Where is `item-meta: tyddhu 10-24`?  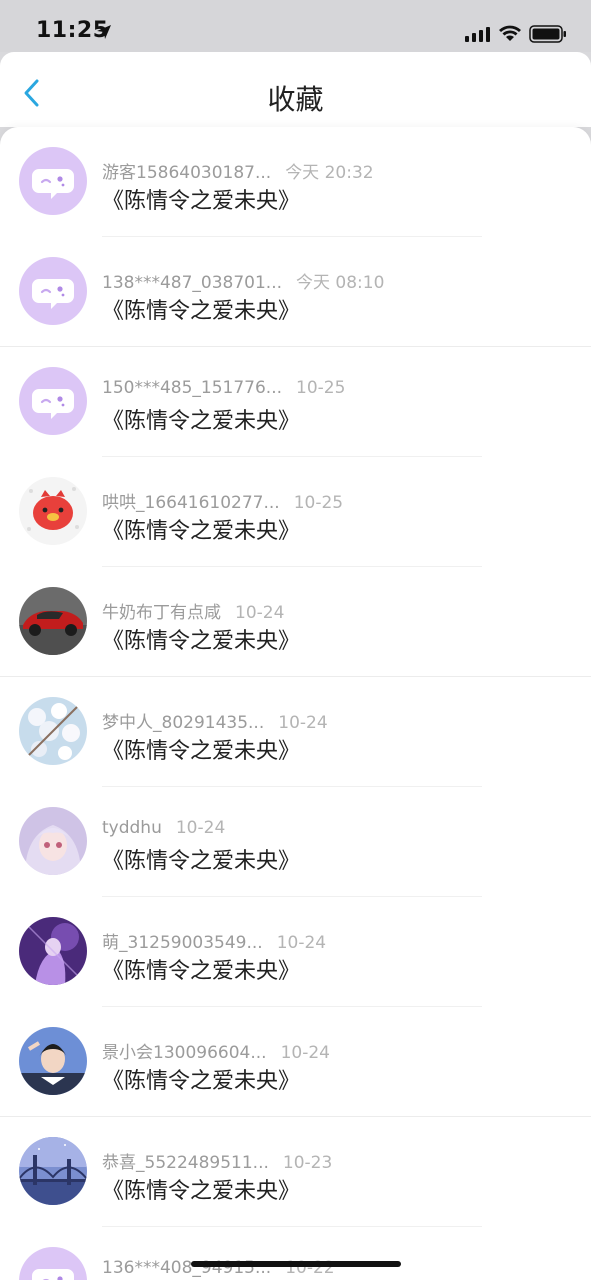
item-meta: tyddhu 10-24 is located at coordinates (163, 828).